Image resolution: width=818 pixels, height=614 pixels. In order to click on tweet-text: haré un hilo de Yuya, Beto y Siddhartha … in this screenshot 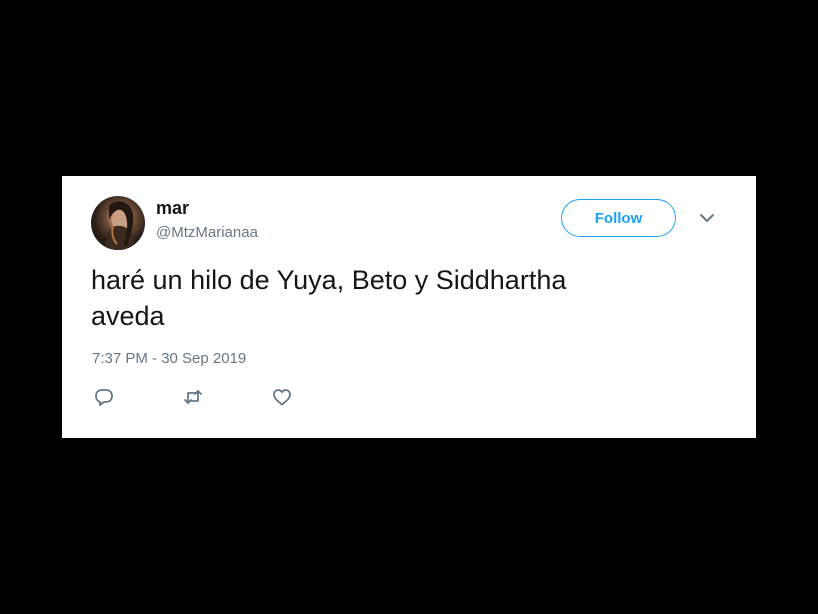, I will do `click(401, 298)`.